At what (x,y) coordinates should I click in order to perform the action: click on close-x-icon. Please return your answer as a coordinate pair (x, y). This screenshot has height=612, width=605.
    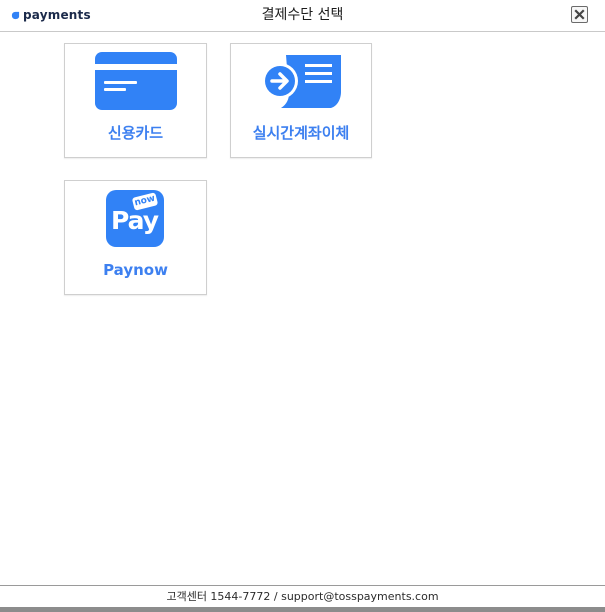
    Looking at the image, I should click on (579, 14).